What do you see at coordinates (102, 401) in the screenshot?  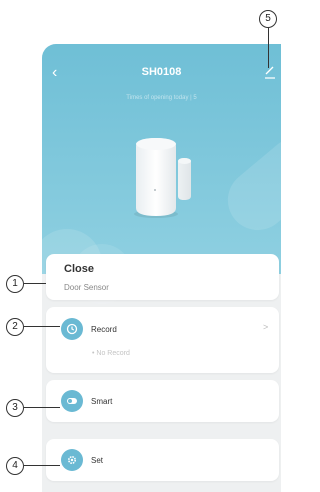 I see `smart-label: Smart` at bounding box center [102, 401].